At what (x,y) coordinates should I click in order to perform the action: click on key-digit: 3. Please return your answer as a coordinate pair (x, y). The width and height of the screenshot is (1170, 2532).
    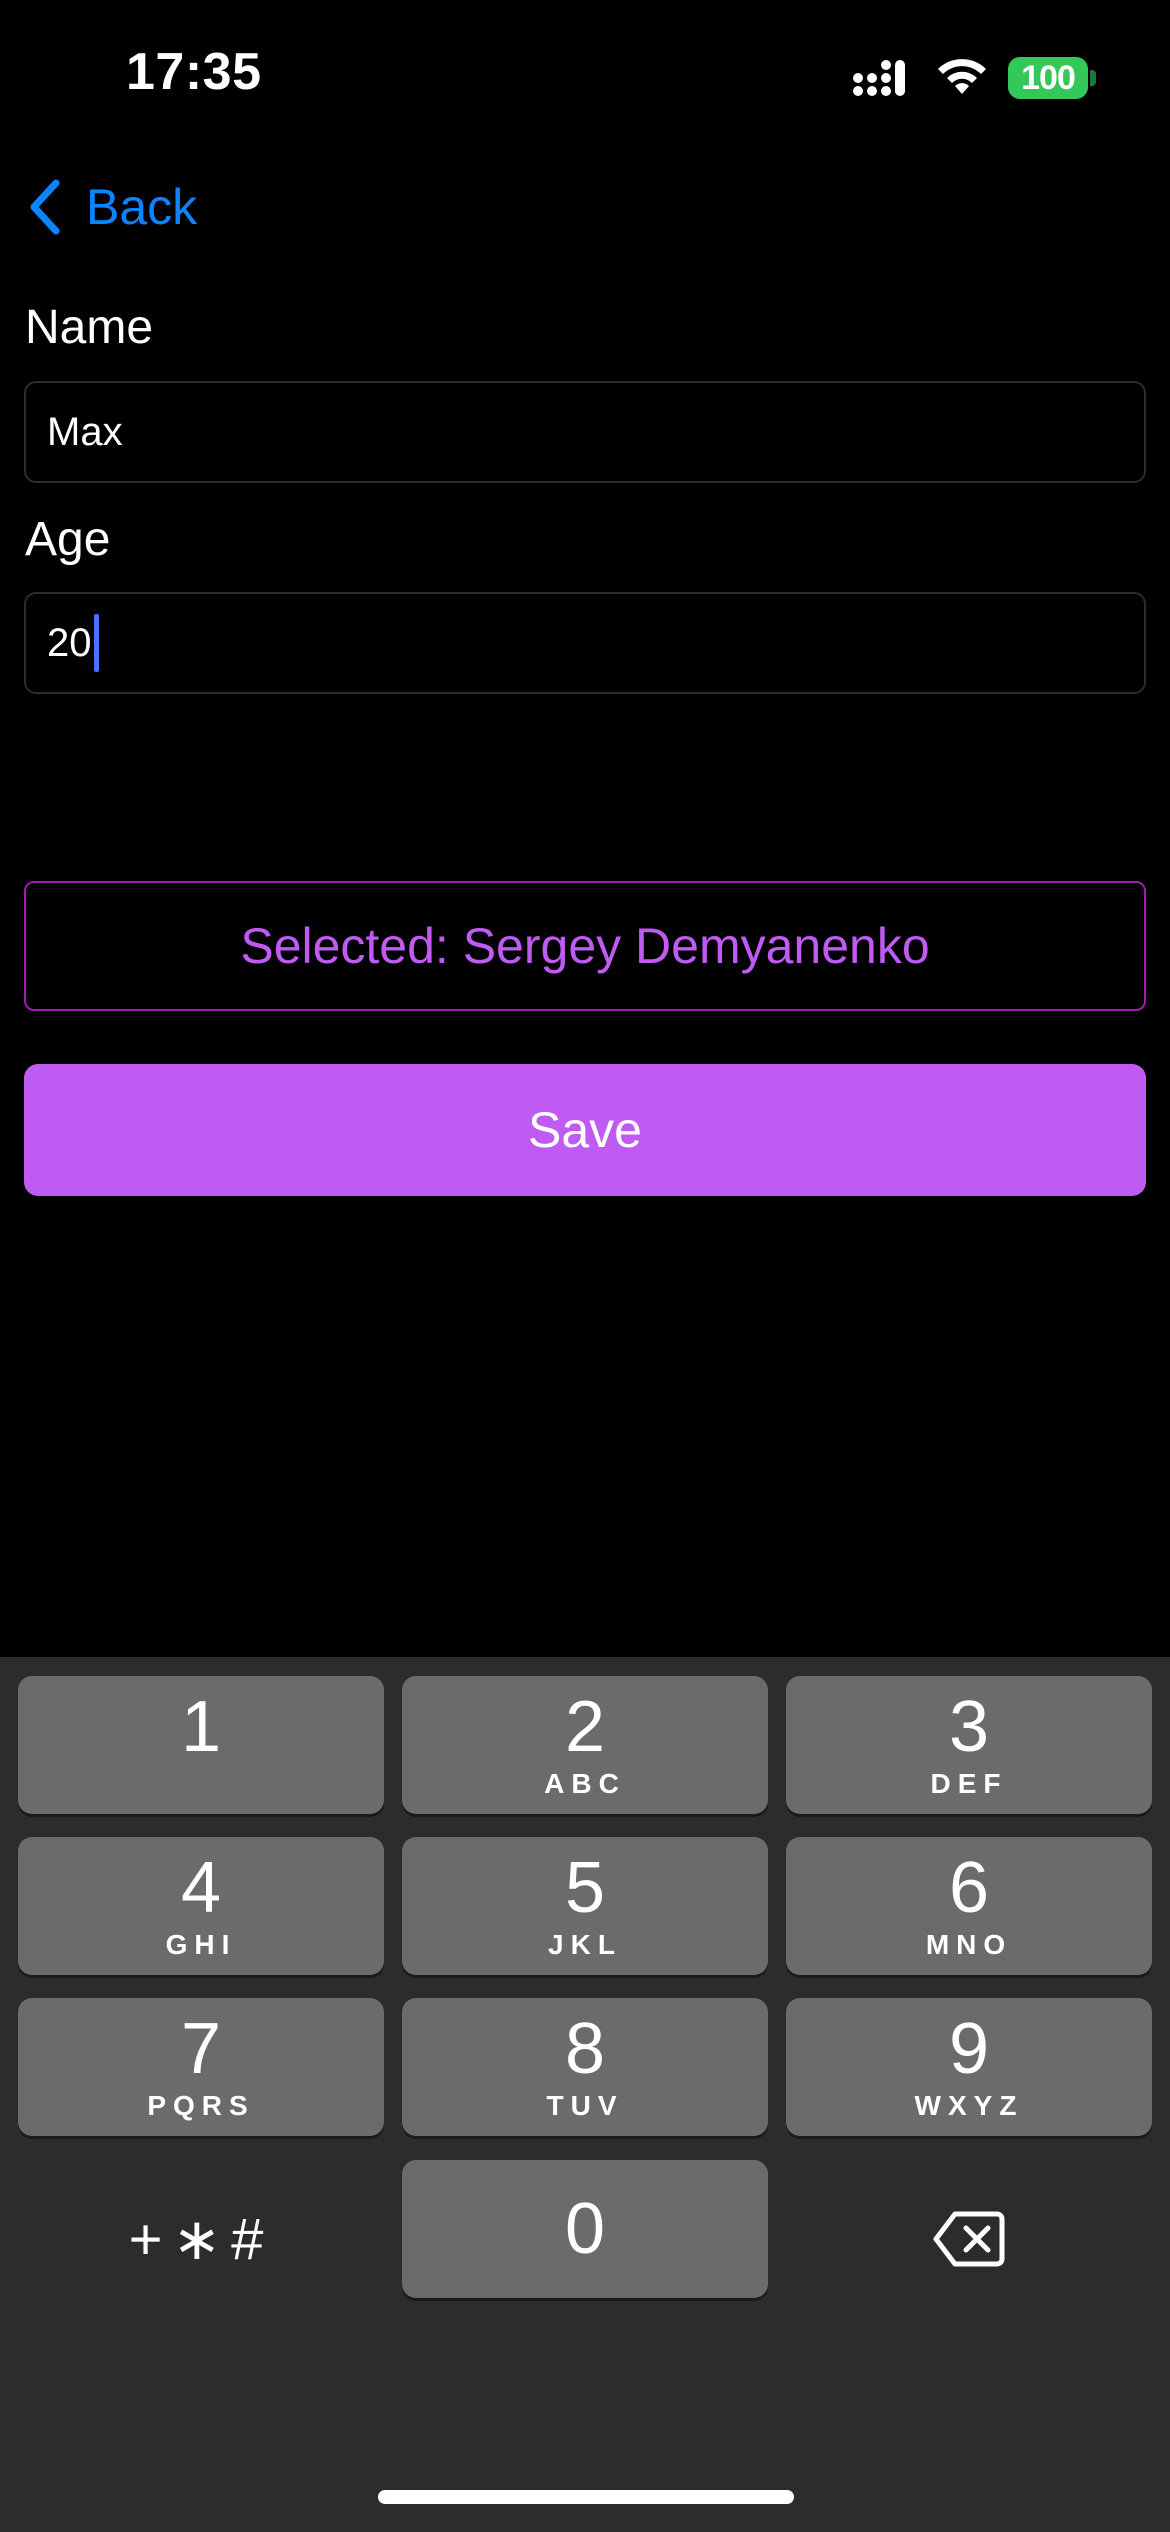
    Looking at the image, I should click on (969, 1727).